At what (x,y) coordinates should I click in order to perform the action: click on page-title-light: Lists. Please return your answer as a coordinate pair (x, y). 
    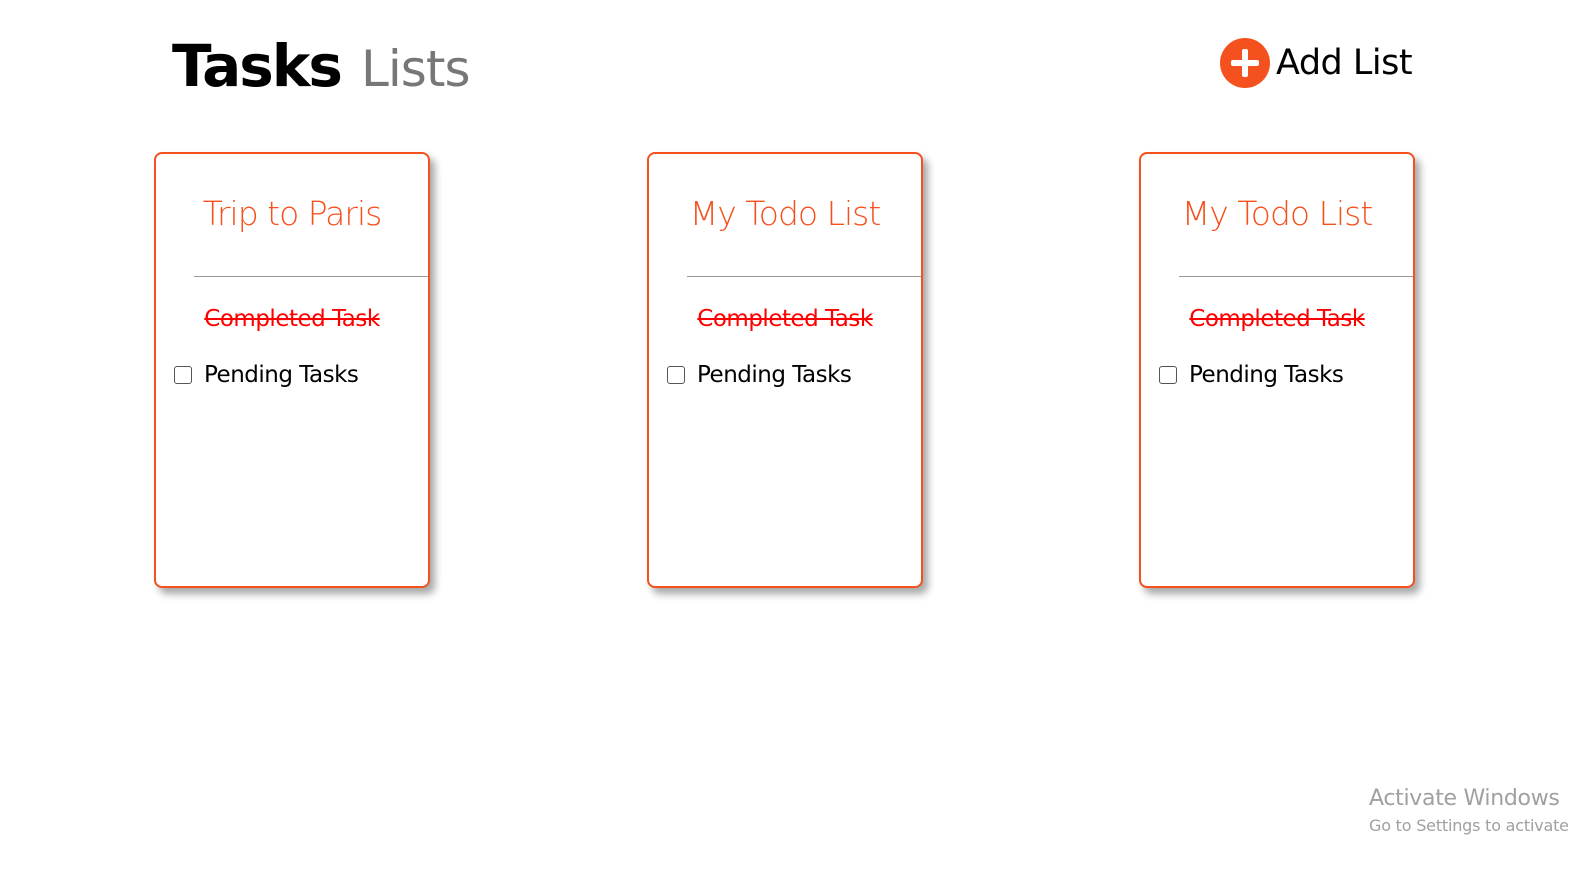
    Looking at the image, I should click on (415, 69).